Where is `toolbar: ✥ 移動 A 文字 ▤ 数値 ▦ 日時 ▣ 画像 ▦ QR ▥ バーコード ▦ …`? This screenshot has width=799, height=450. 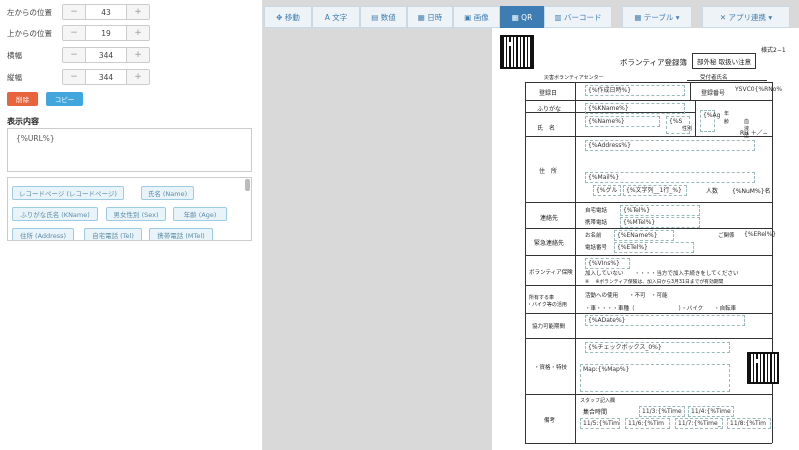
toolbar: ✥ 移動 A 文字 ▤ 数値 ▦ 日時 ▣ 画像 ▦ QR ▥ バーコード ▦ … is located at coordinates (530, 17).